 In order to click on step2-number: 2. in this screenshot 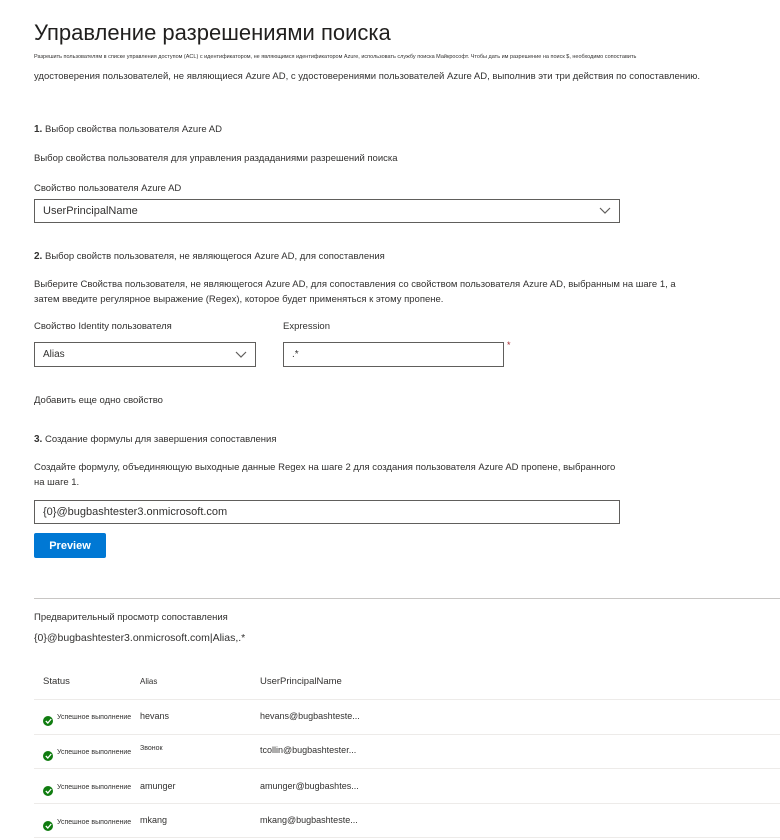, I will do `click(38, 256)`.